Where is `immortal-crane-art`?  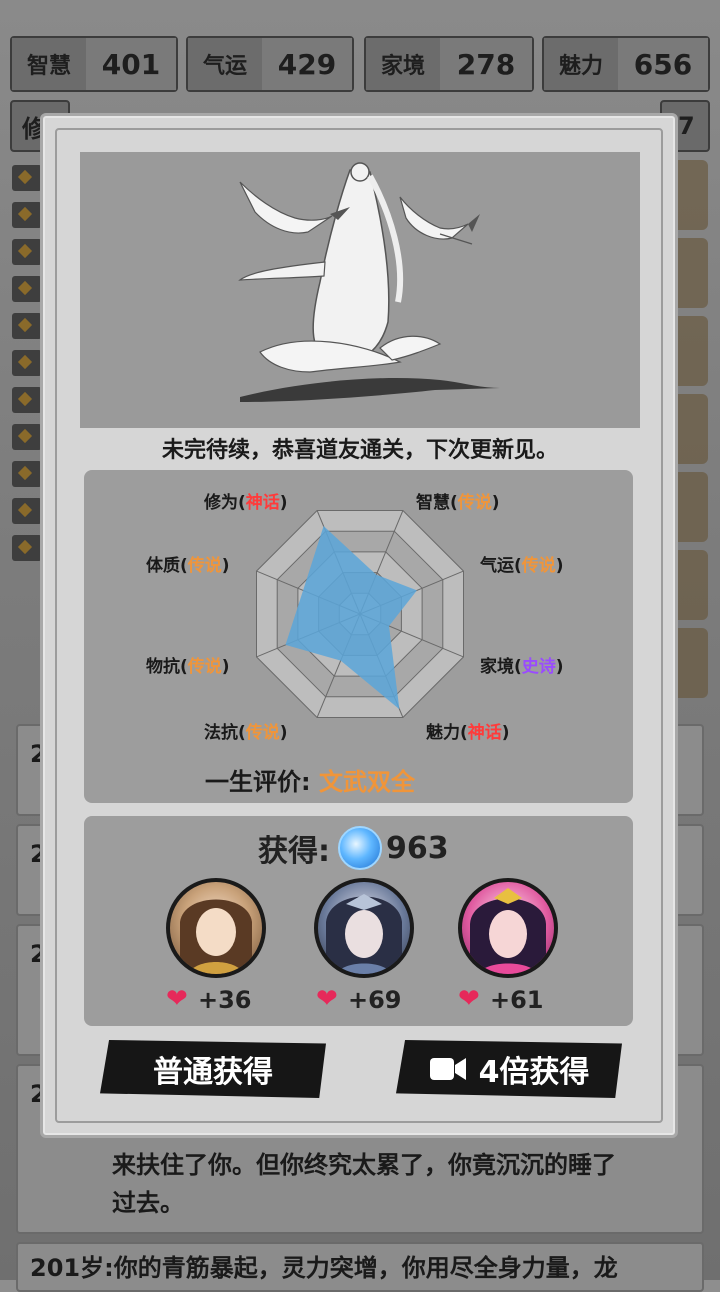 immortal-crane-art is located at coordinates (369, 282).